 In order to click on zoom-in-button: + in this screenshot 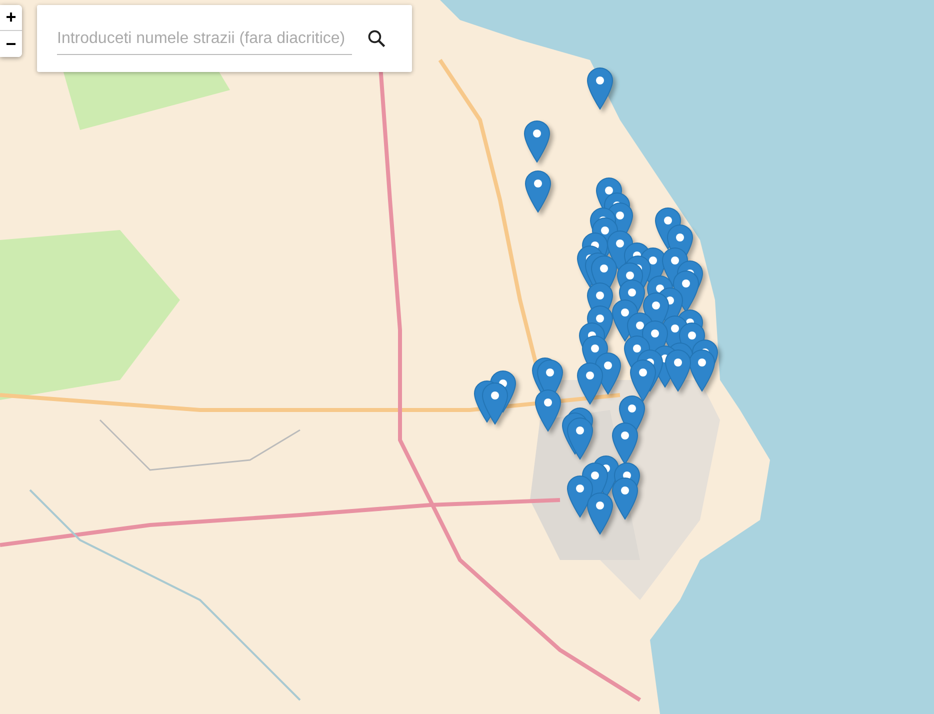, I will do `click(11, 18)`.